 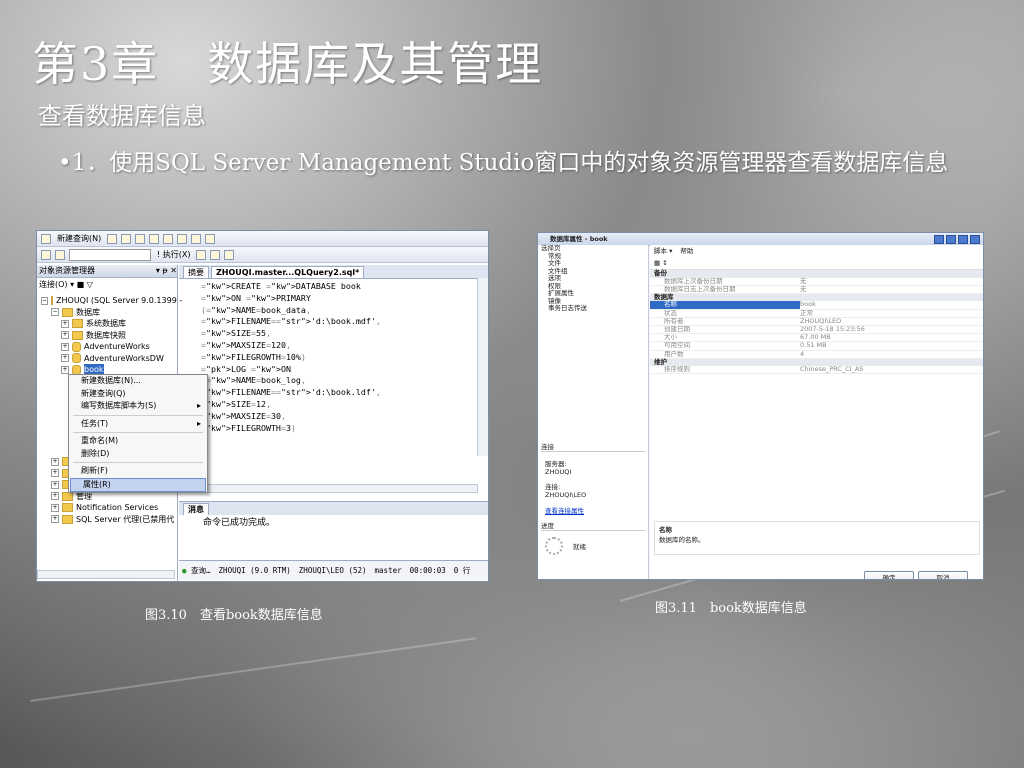 I want to click on context-menu-item: 刷新(F), so click(x=138, y=471).